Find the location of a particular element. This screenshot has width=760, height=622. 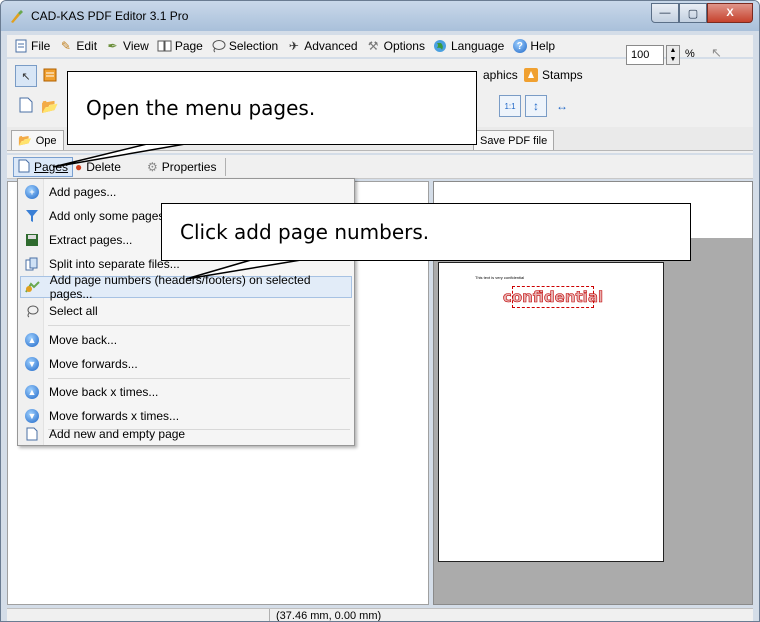

menu-item-label: Select all is located at coordinates (73, 311).